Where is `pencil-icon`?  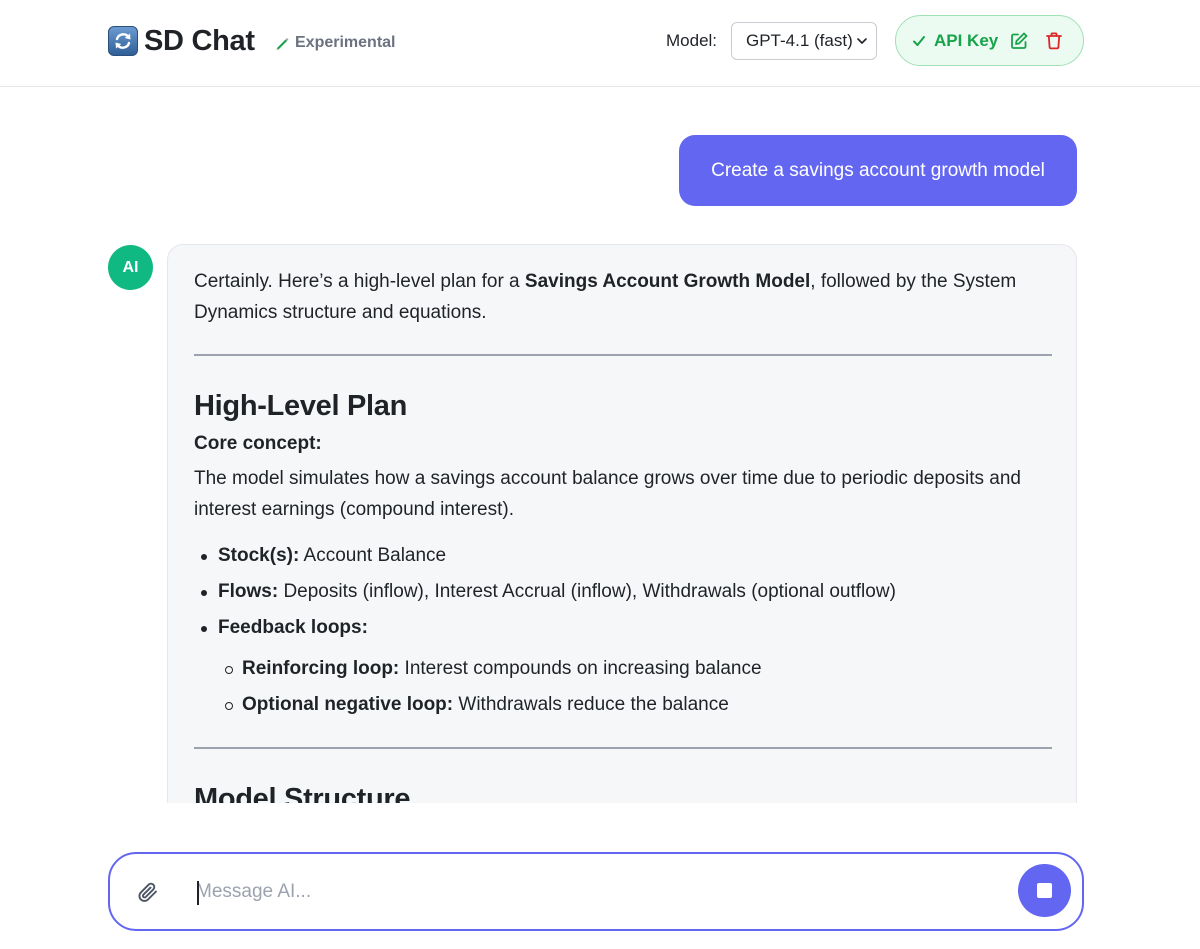 pencil-icon is located at coordinates (282, 44).